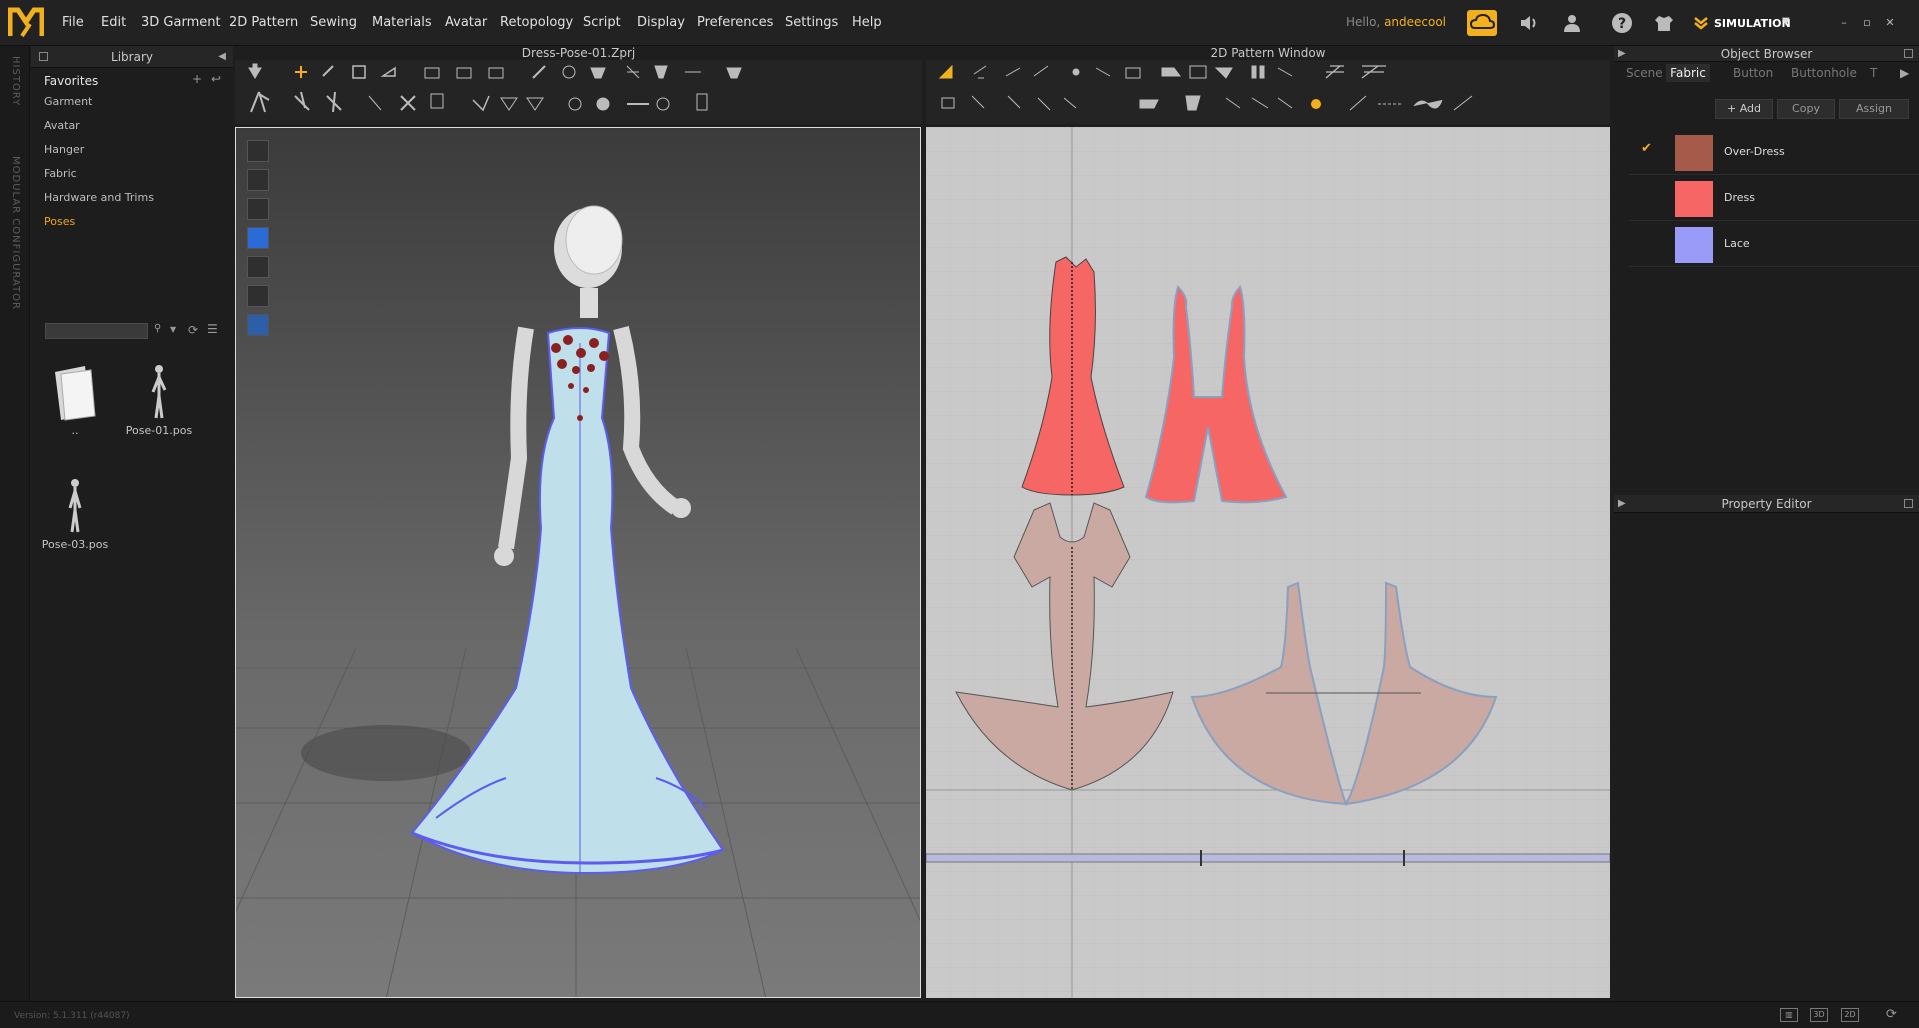  I want to click on assign-fabric-button: Assign, so click(1874, 109).